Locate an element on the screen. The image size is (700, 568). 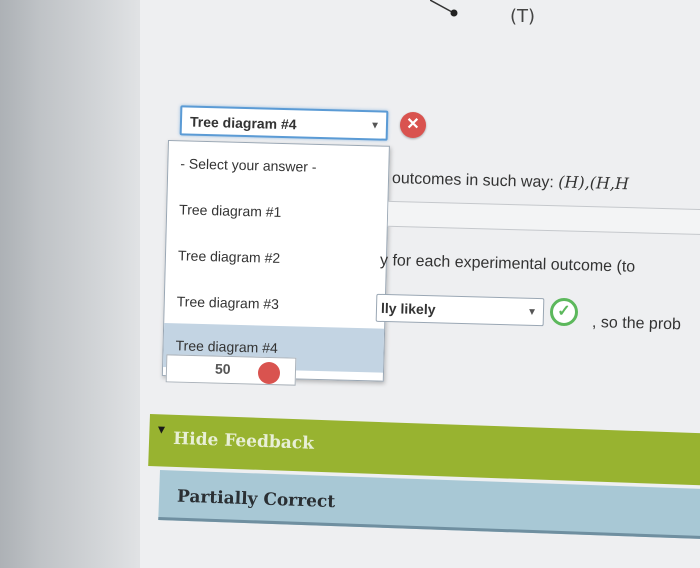
likelihood-select: lly likely ▼ is located at coordinates (460, 310).